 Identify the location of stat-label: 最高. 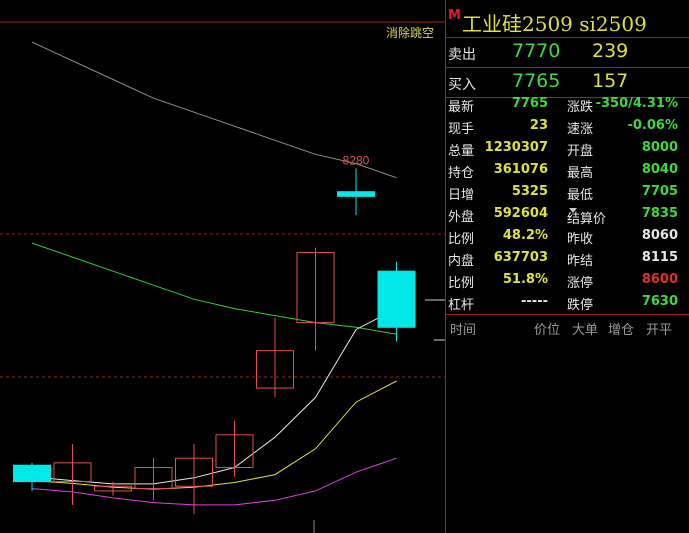
(580, 173).